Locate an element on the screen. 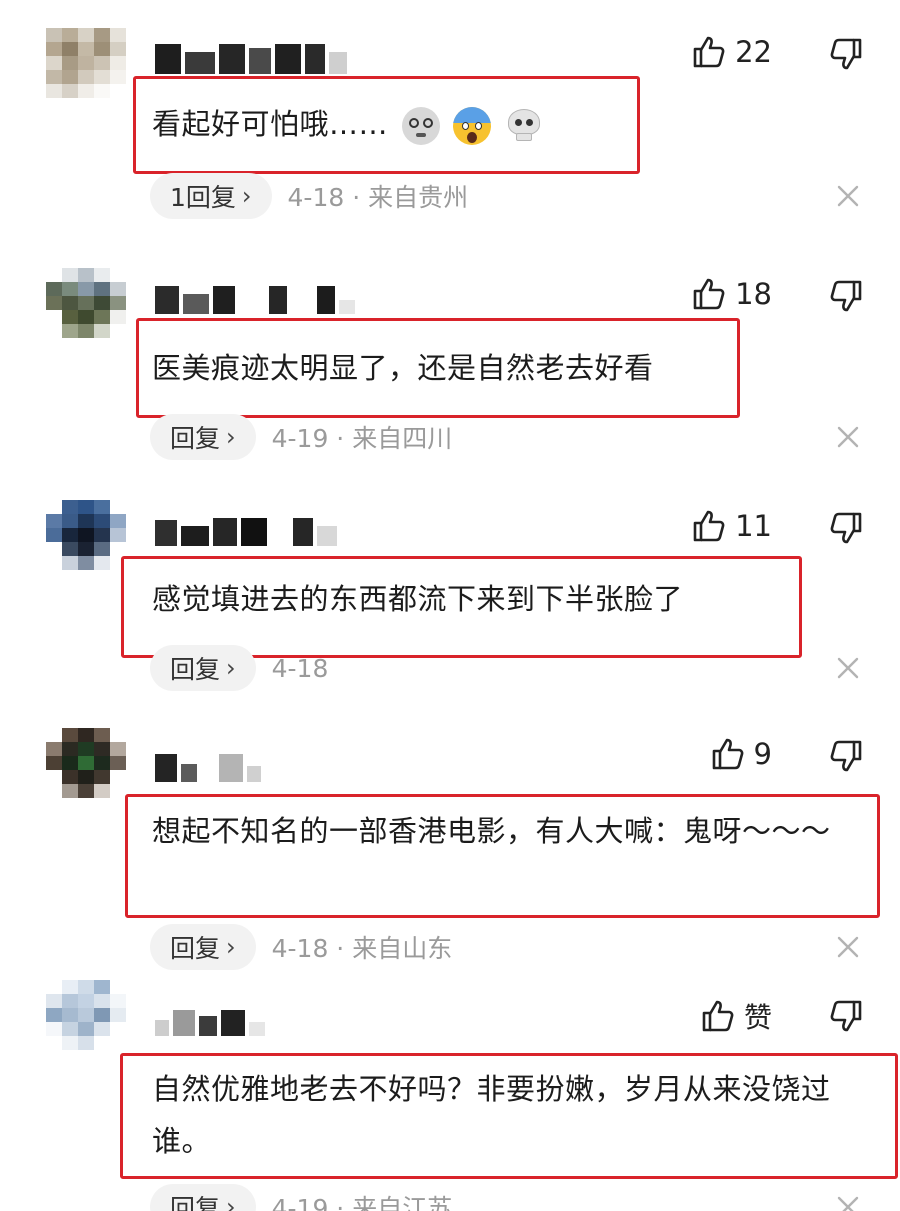  like-button: 22 is located at coordinates (731, 52).